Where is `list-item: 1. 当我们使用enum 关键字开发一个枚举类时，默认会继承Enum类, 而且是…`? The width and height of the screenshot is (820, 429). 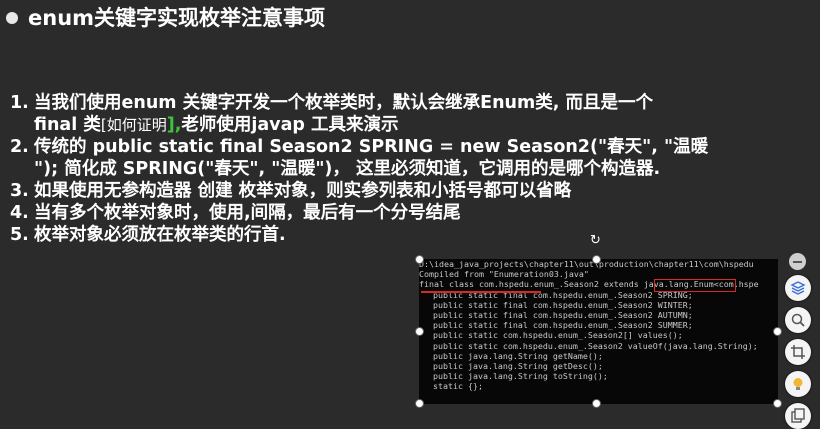 list-item: 1. 当我们使用enum 关键字开发一个枚举类时，默认会继承Enum类, 而且是… is located at coordinates (405, 114).